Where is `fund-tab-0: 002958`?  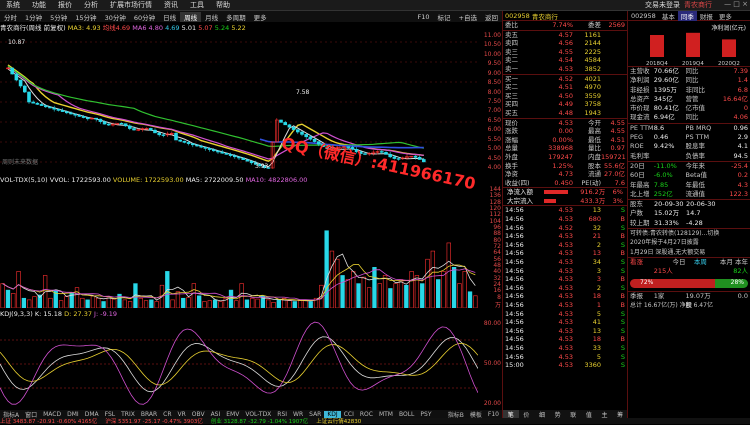
fund-tab-0: 002958 is located at coordinates (643, 16).